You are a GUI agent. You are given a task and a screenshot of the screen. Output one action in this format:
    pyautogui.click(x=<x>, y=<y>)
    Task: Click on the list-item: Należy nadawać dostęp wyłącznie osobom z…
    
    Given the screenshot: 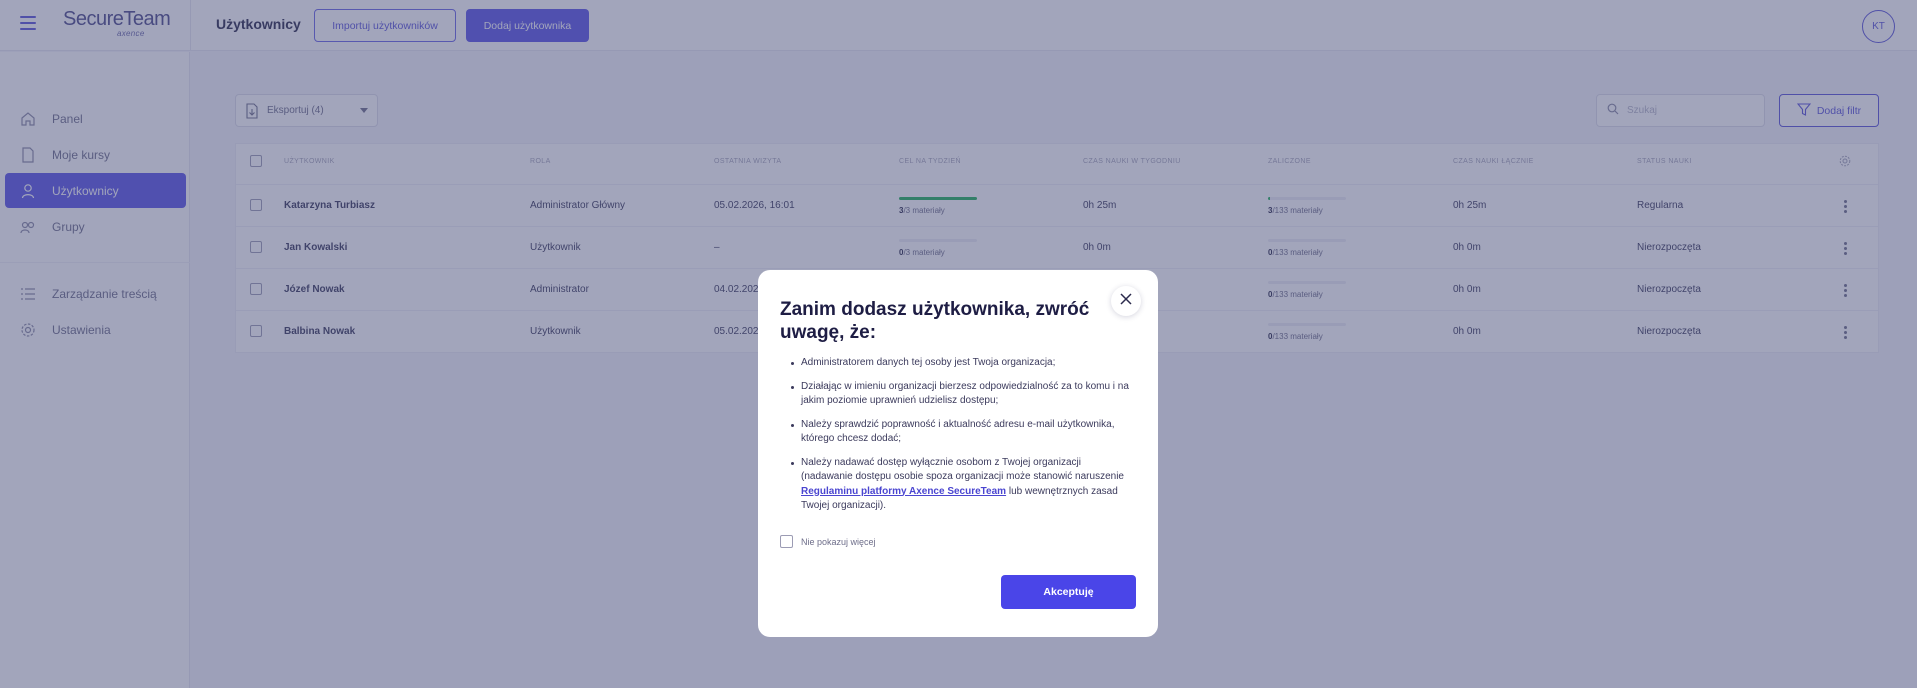 What is the action you would take?
    pyautogui.click(x=957, y=485)
    